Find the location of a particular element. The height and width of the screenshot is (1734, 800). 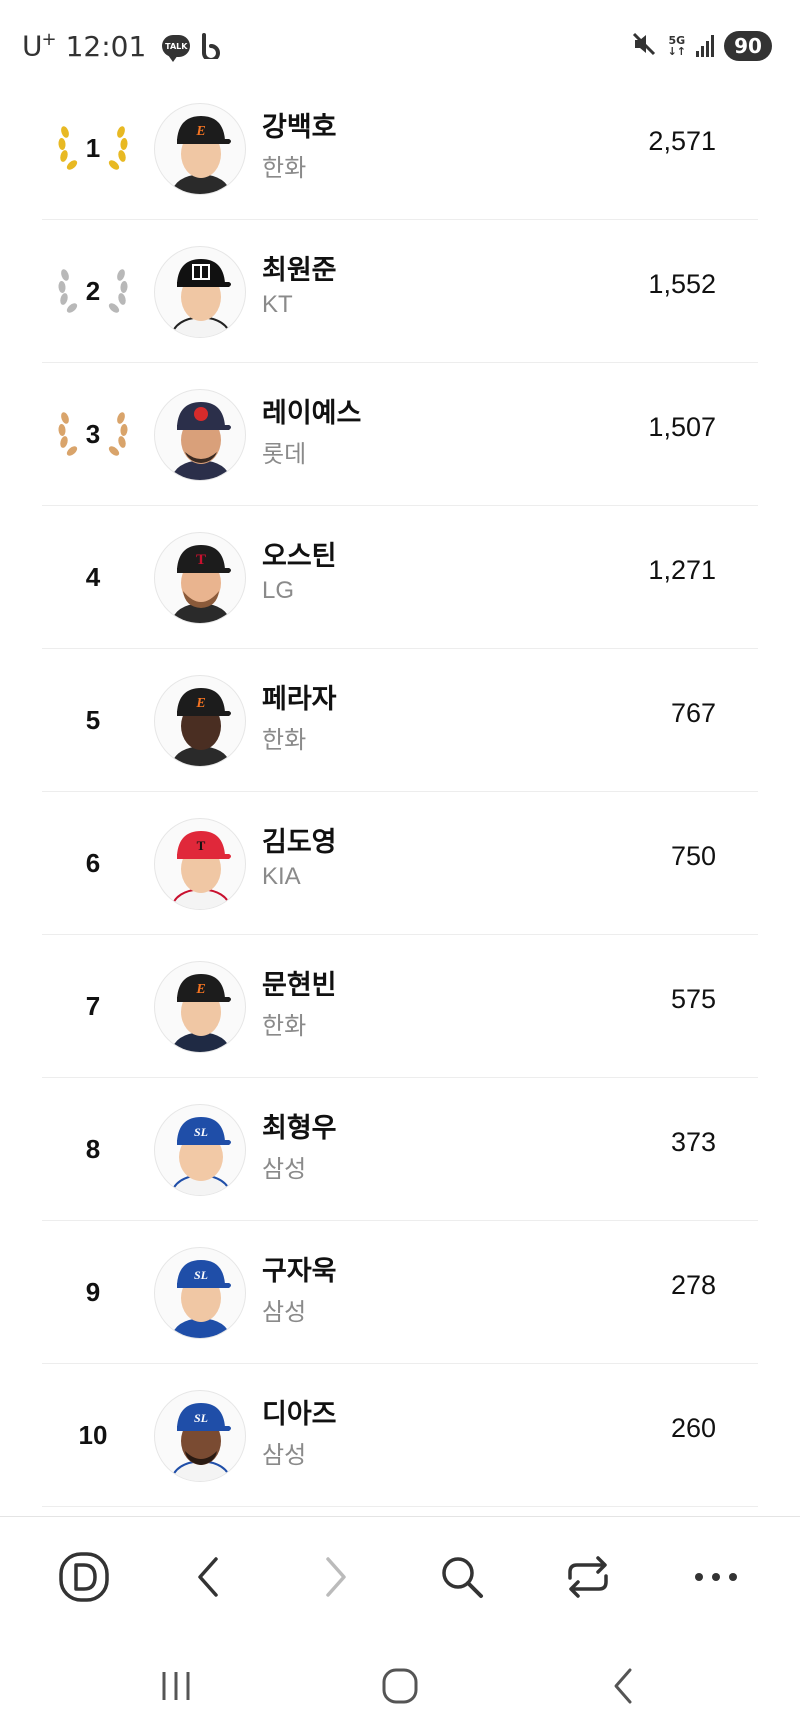

rank-number: 1 is located at coordinates (93, 147).